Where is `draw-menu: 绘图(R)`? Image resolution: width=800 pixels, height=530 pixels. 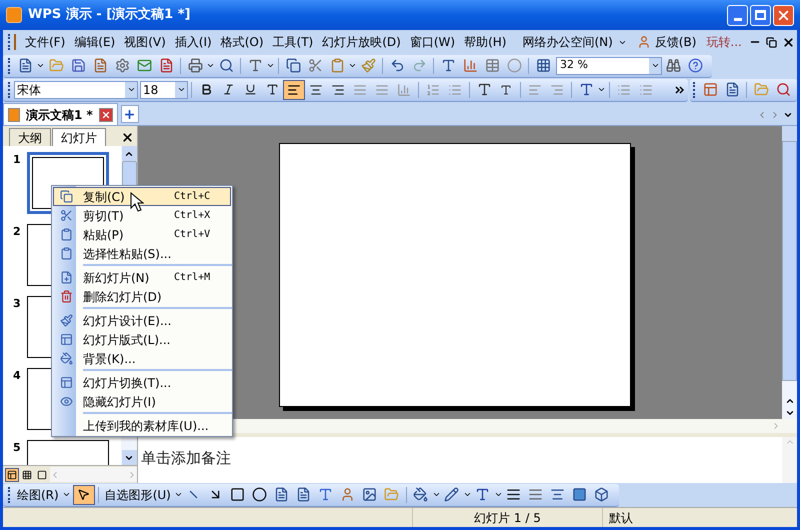 draw-menu: 绘图(R) is located at coordinates (38, 495).